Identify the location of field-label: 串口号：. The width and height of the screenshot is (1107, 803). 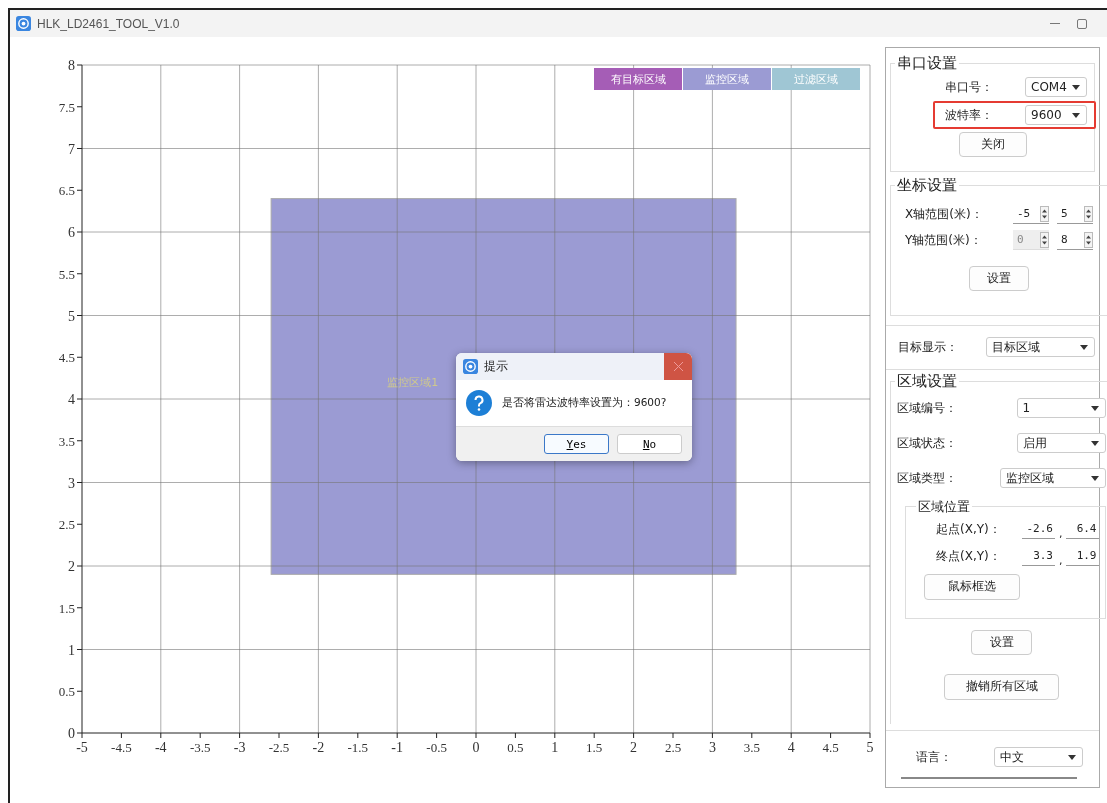
(969, 87).